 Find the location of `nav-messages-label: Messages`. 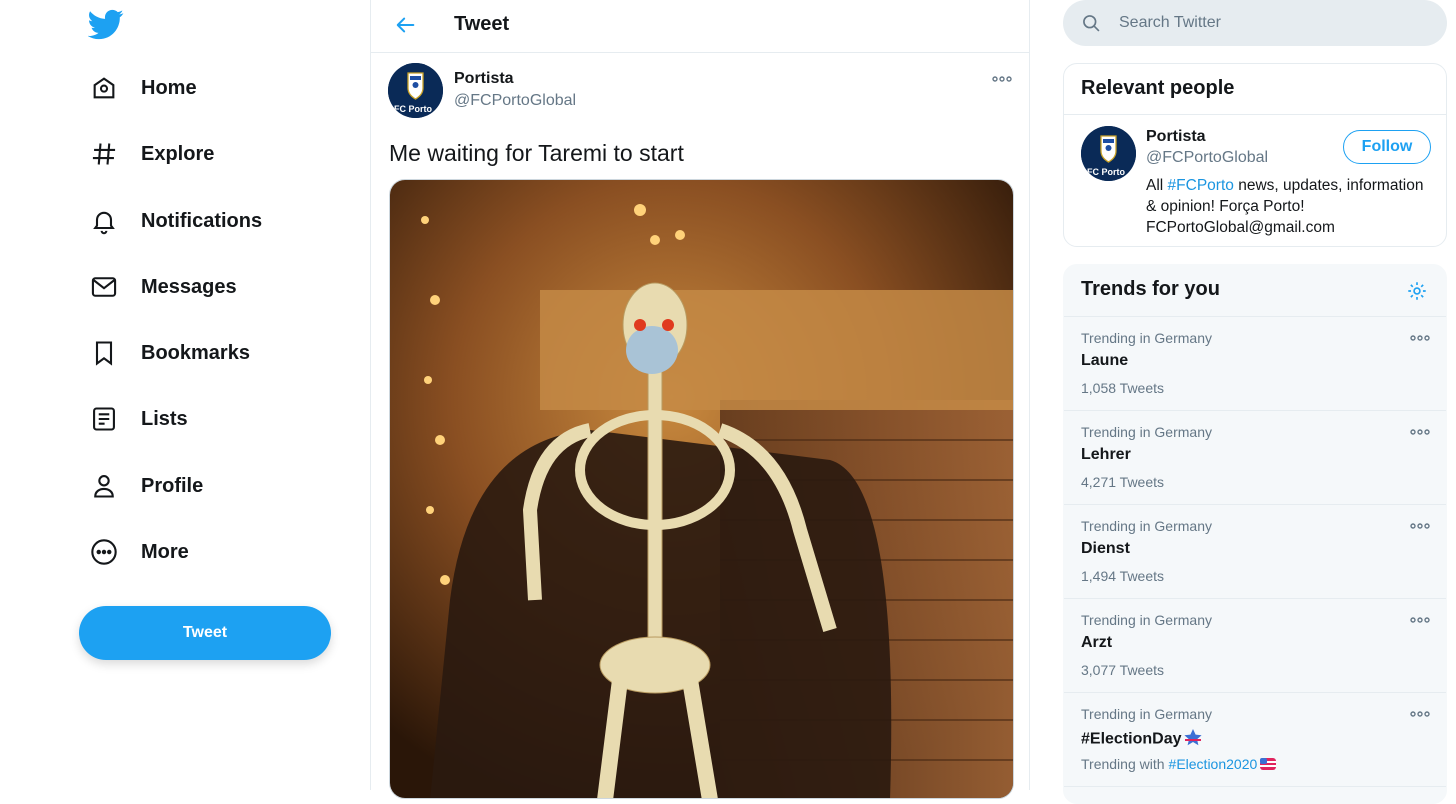

nav-messages-label: Messages is located at coordinates (189, 286).